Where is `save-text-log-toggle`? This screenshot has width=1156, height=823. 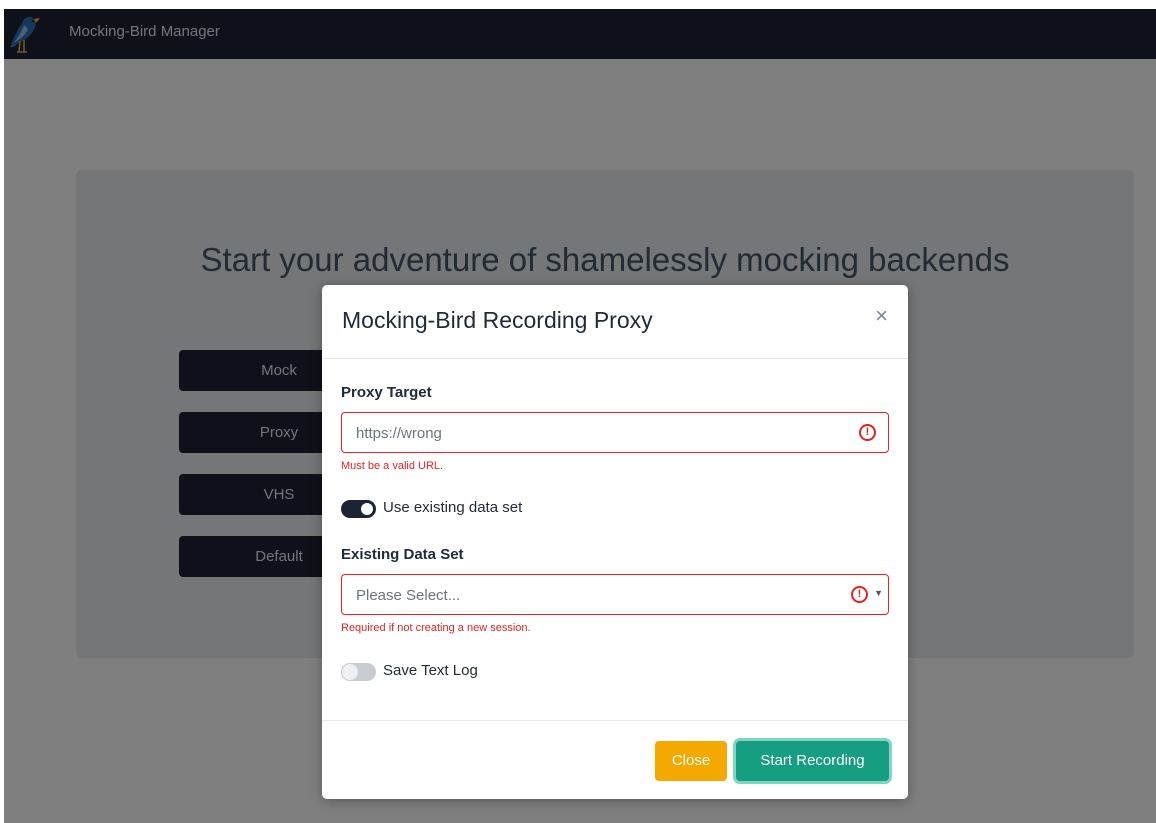 save-text-log-toggle is located at coordinates (358, 672).